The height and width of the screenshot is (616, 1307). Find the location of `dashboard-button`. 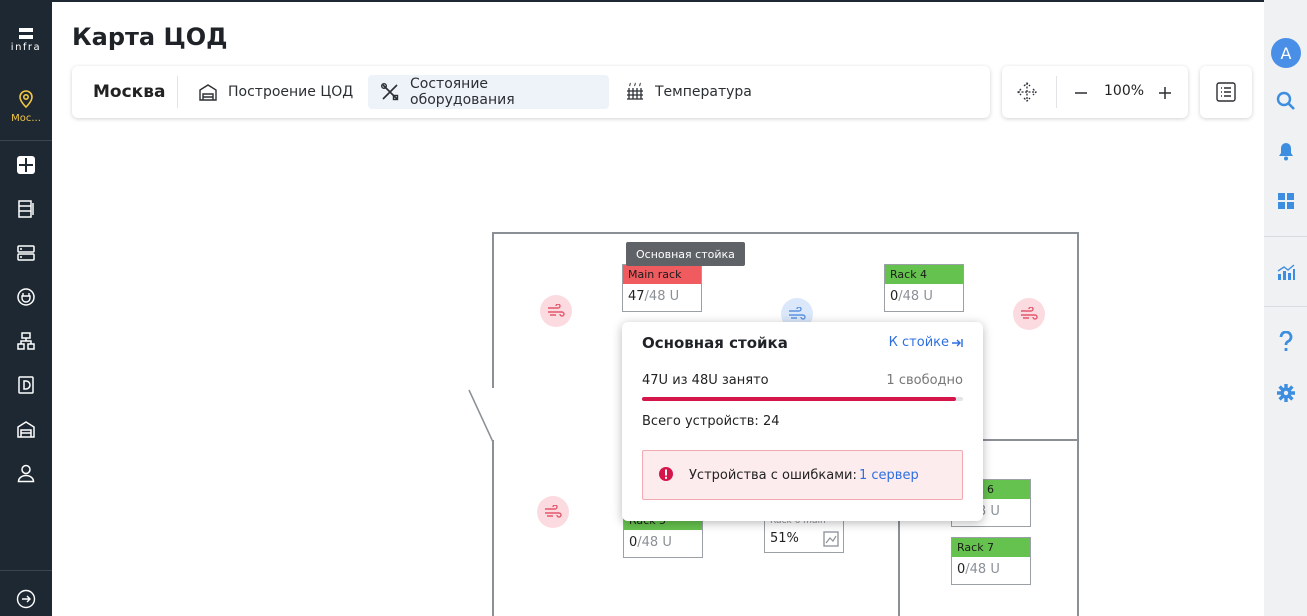

dashboard-button is located at coordinates (1286, 201).